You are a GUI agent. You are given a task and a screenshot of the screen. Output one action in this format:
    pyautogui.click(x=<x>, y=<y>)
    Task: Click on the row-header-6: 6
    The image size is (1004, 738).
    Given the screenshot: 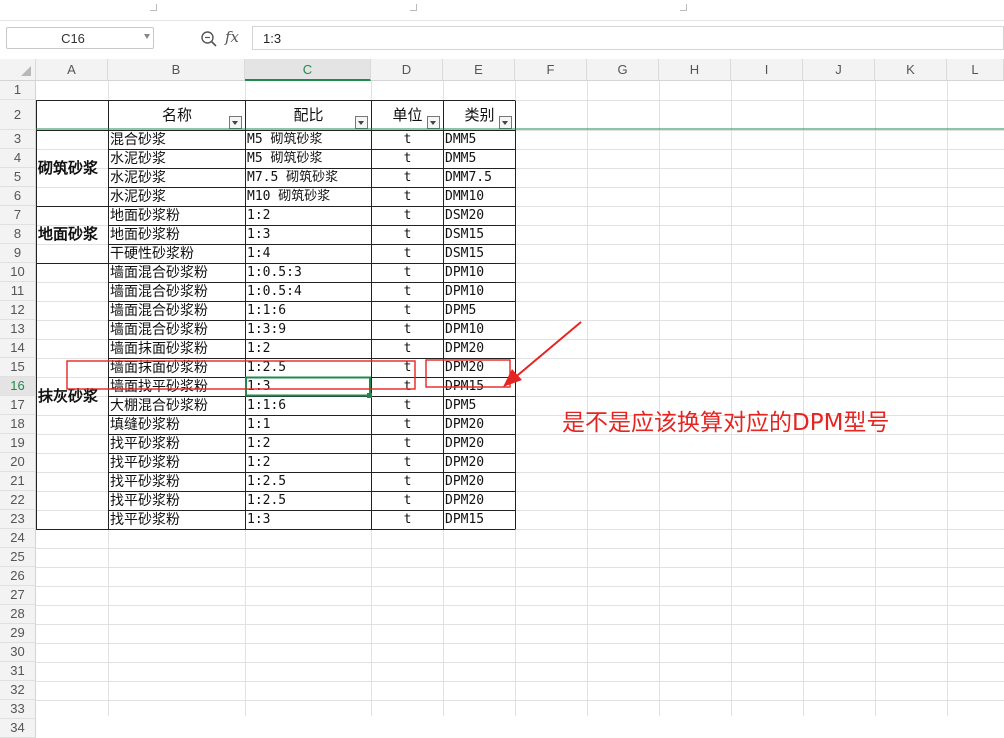 What is the action you would take?
    pyautogui.click(x=18, y=196)
    